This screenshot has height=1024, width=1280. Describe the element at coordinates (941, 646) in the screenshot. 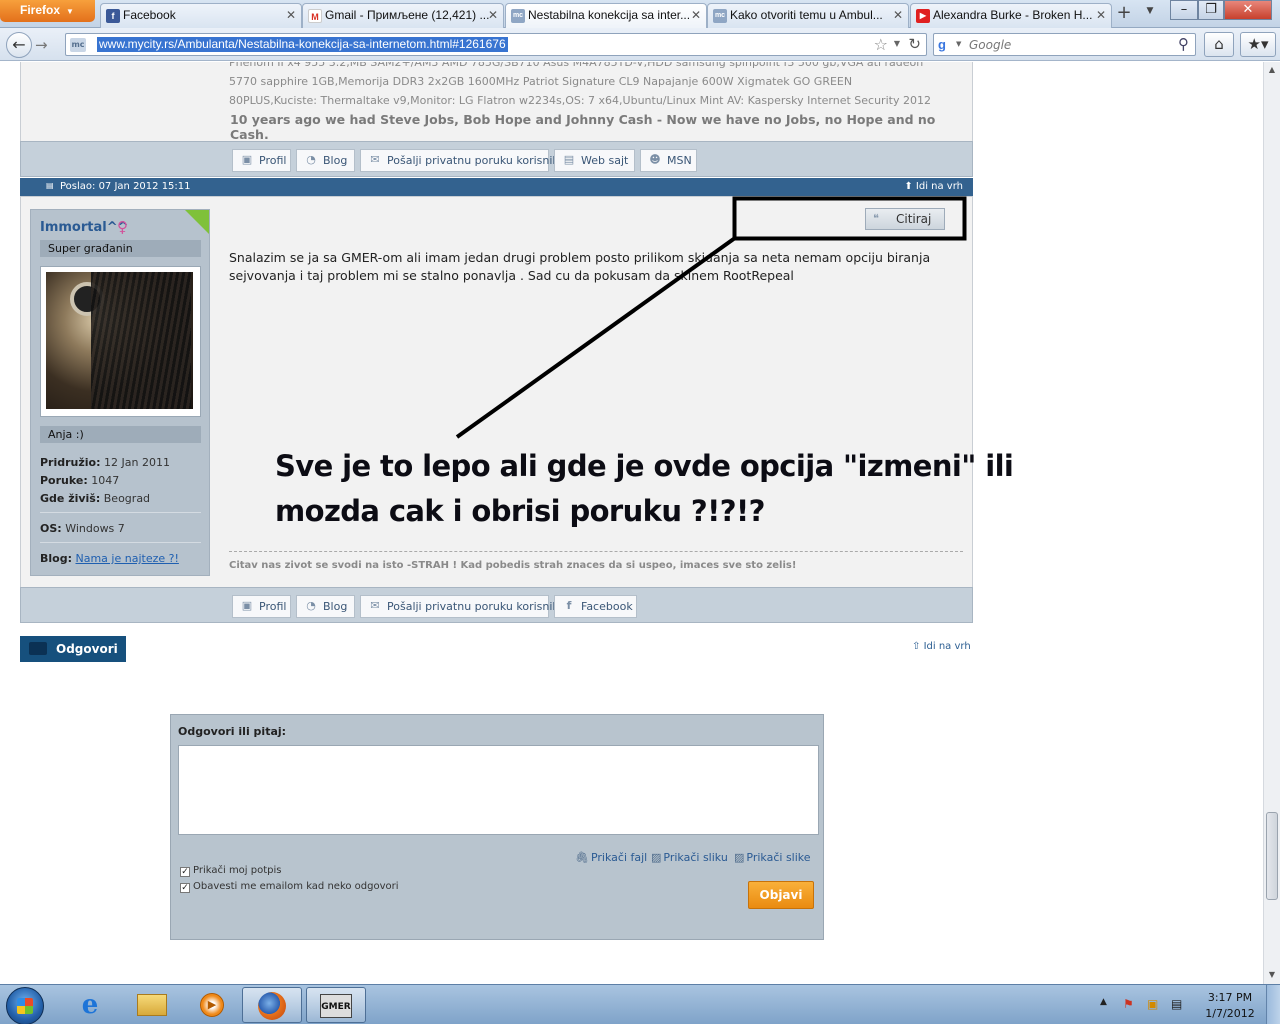

I see `back-to-top-link: ⇧ Idi na vrh` at that location.